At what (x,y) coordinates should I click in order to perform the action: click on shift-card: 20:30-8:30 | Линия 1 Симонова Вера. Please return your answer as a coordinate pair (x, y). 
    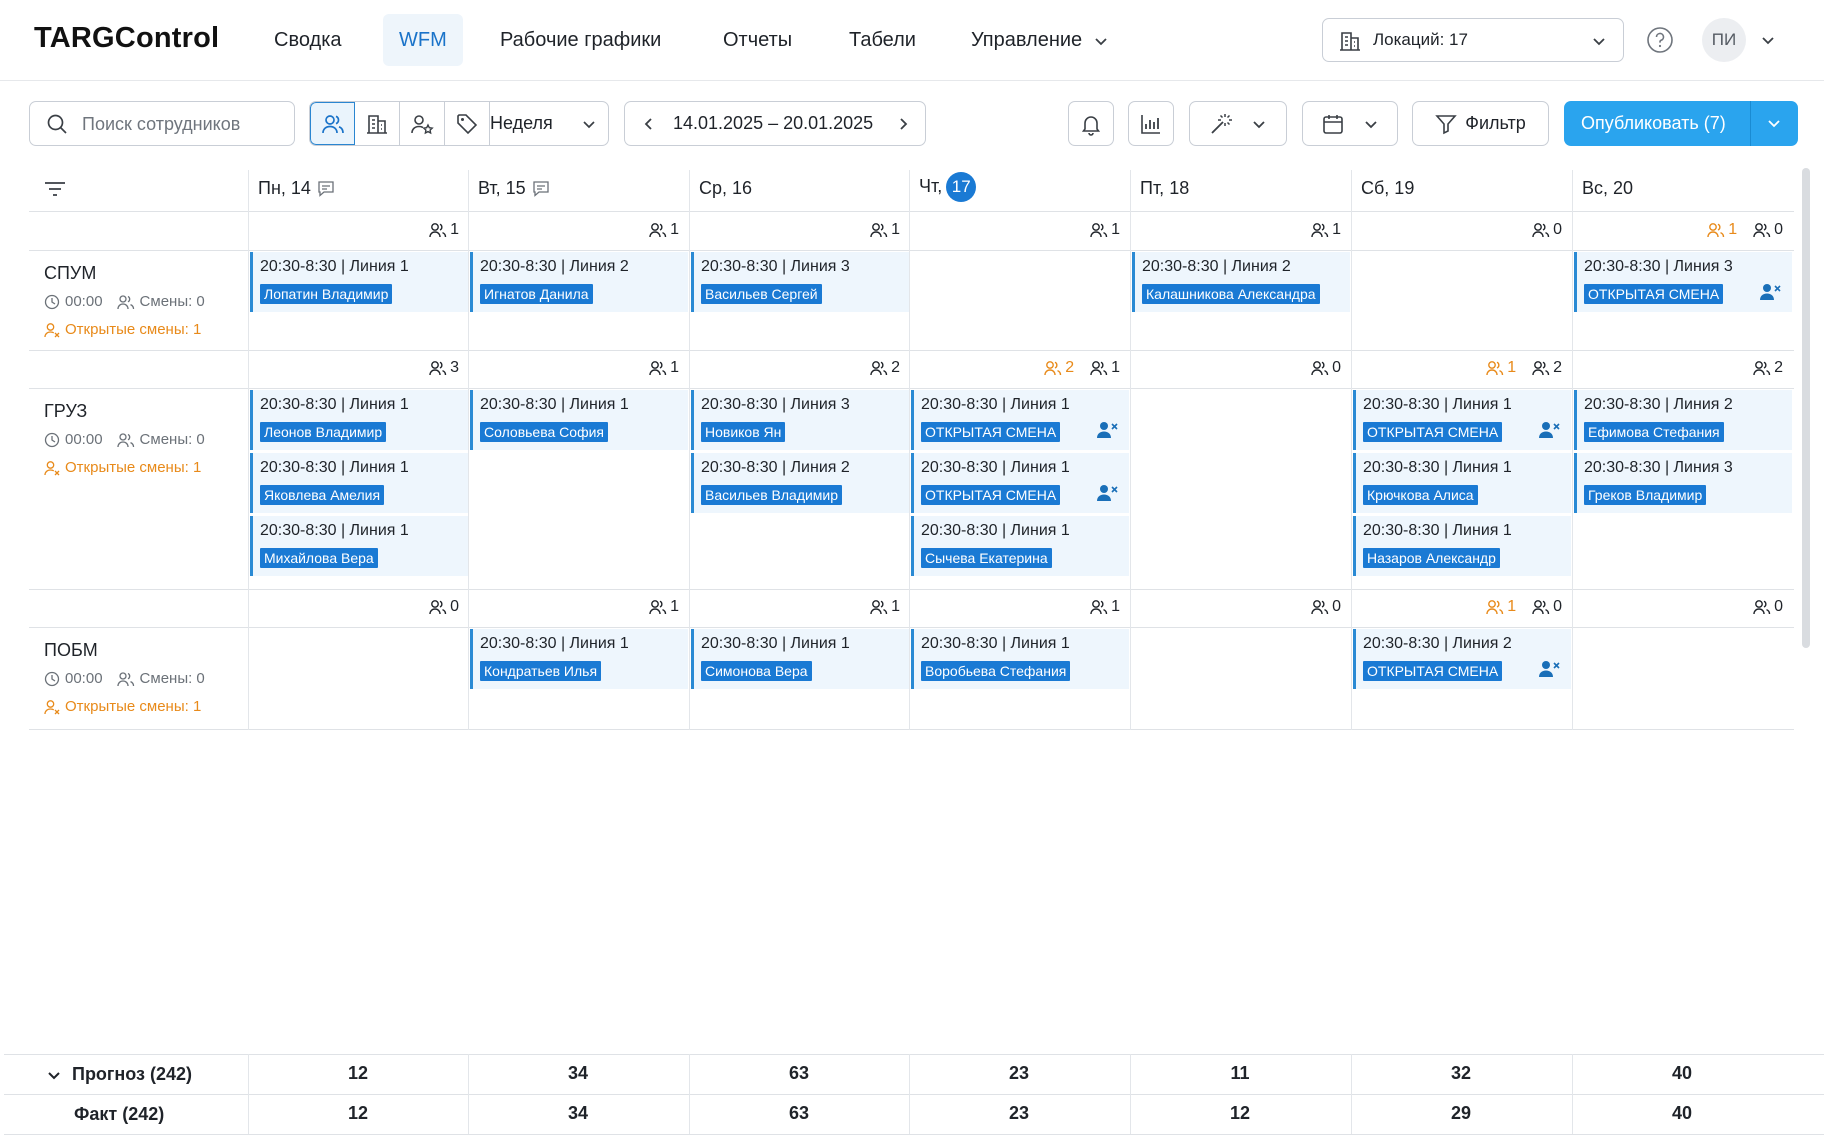
    Looking at the image, I should click on (800, 659).